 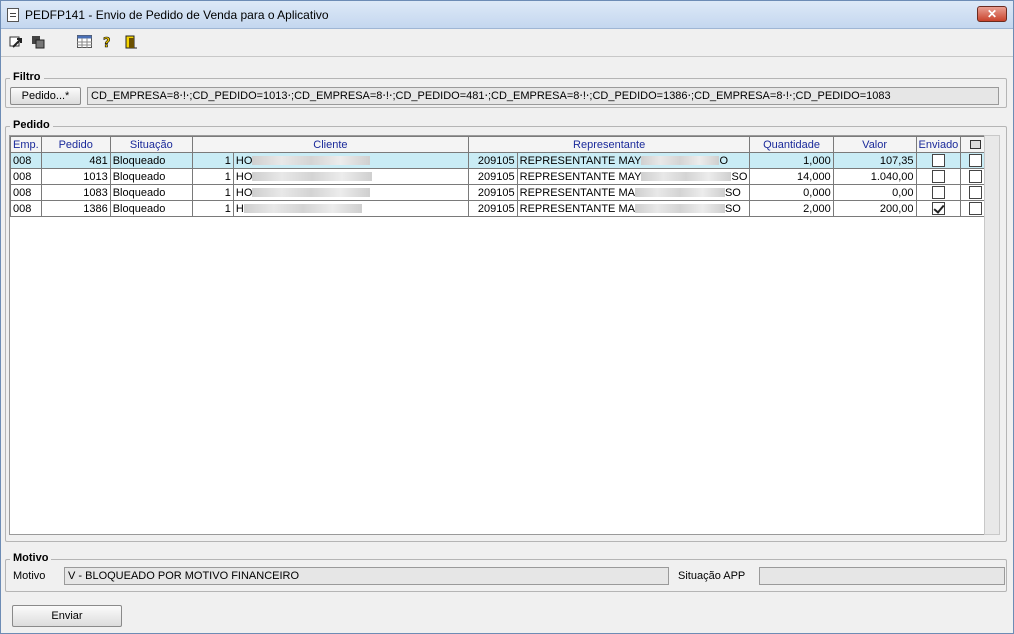 I want to click on col-pedido: Pedido, so click(x=75, y=144).